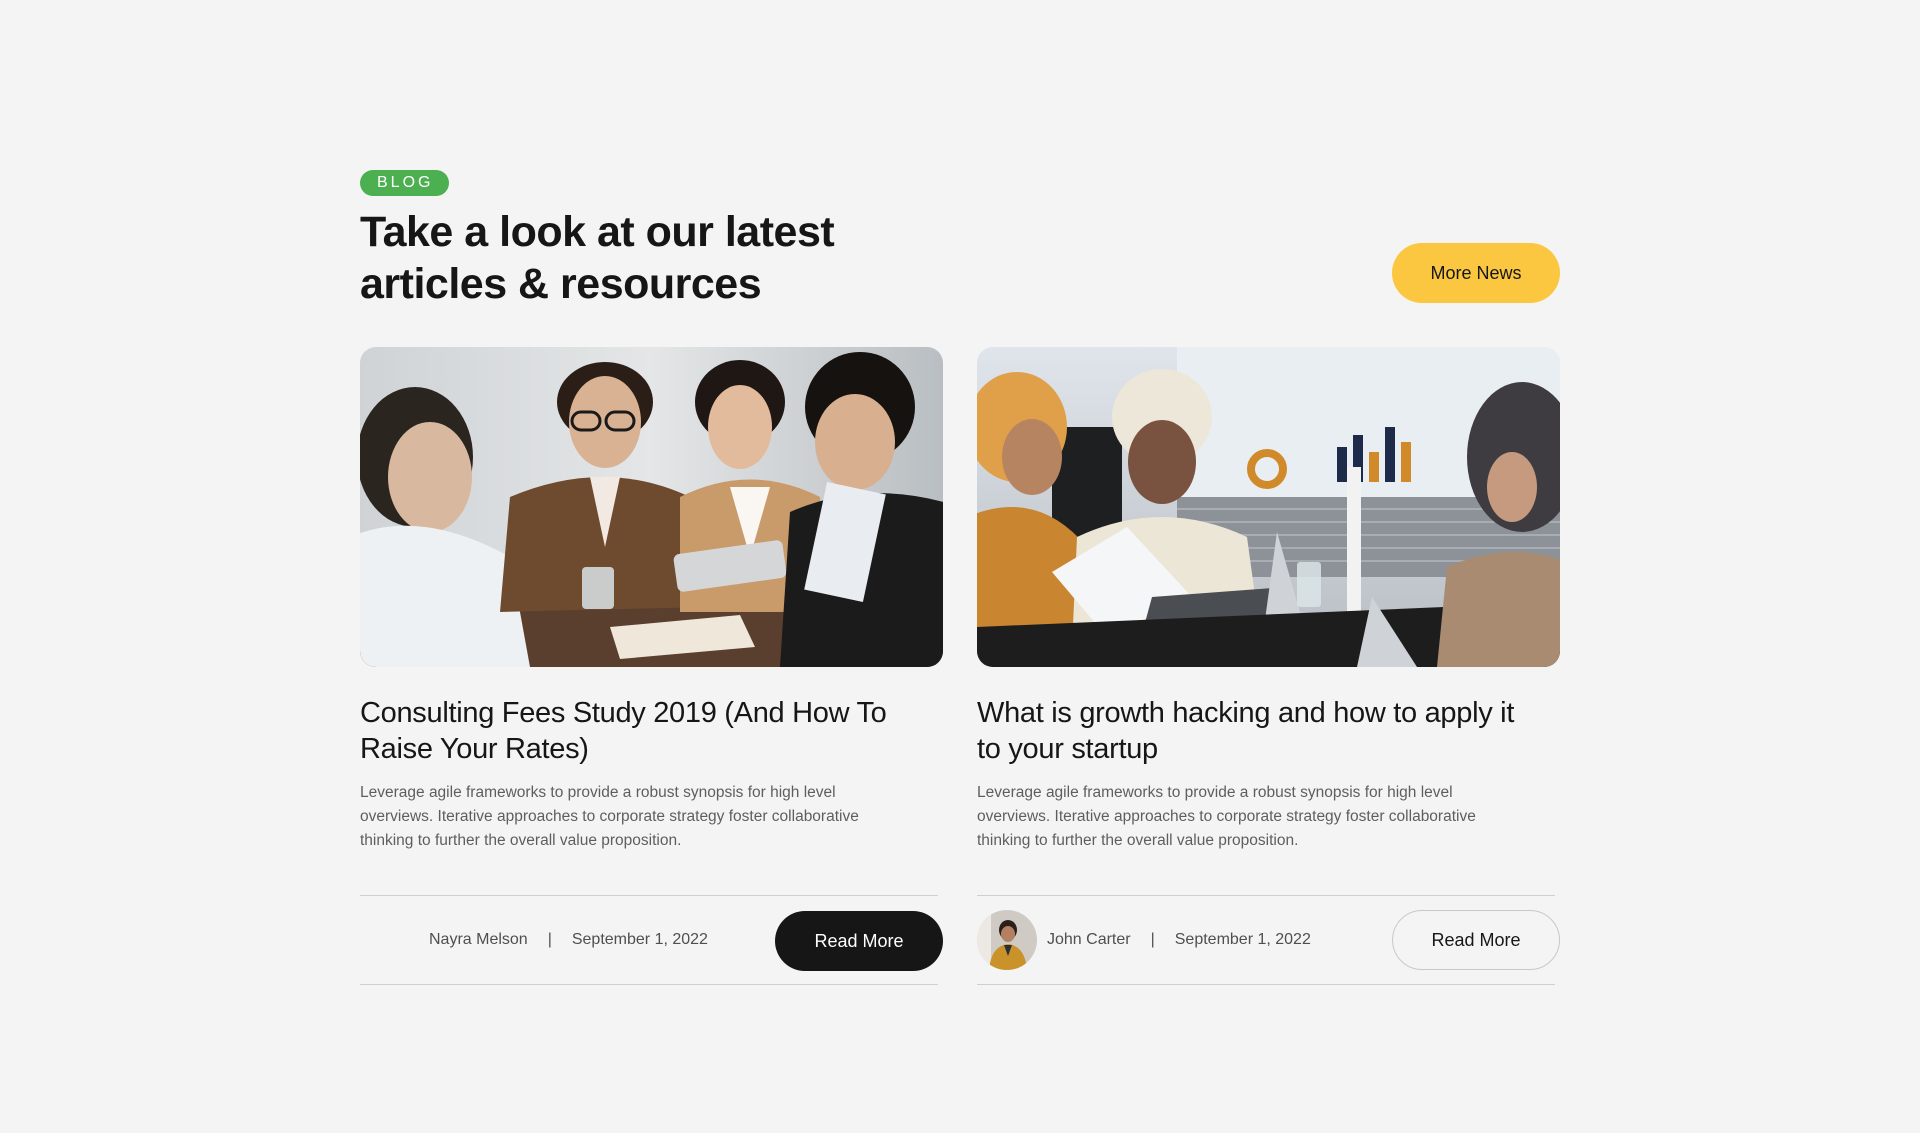  I want to click on article-meta: Nayra Melson | September 1, 2022, so click(568, 940).